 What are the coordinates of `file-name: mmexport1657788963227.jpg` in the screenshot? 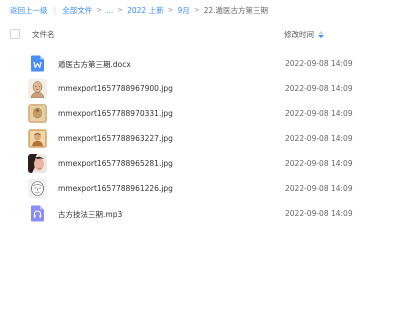 It's located at (115, 138).